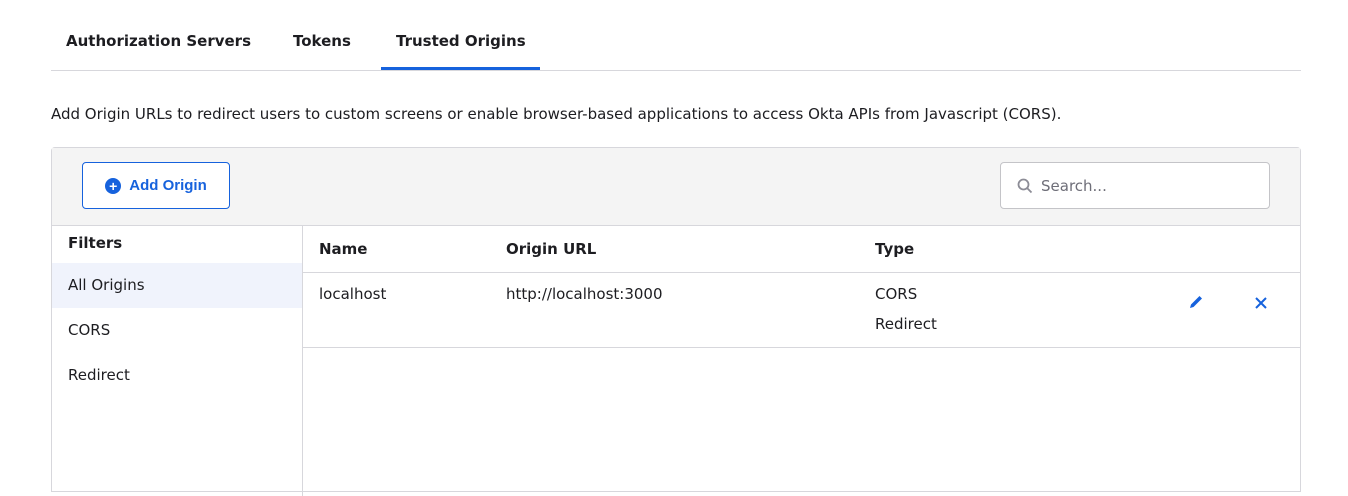  I want to click on row-divider, so click(801, 347).